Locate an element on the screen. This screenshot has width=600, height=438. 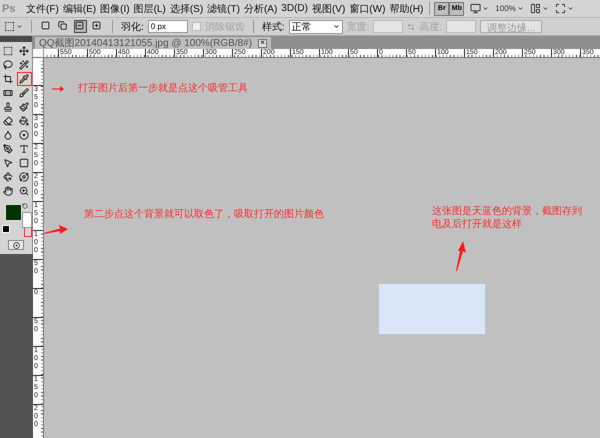
eyedropper-tool is located at coordinates (24, 79).